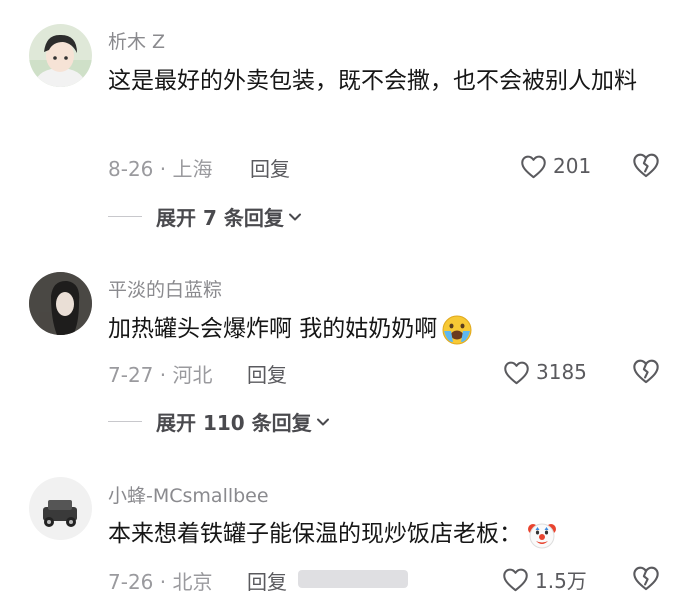  Describe the element at coordinates (267, 580) in the screenshot. I see `reply-button: 回复` at that location.